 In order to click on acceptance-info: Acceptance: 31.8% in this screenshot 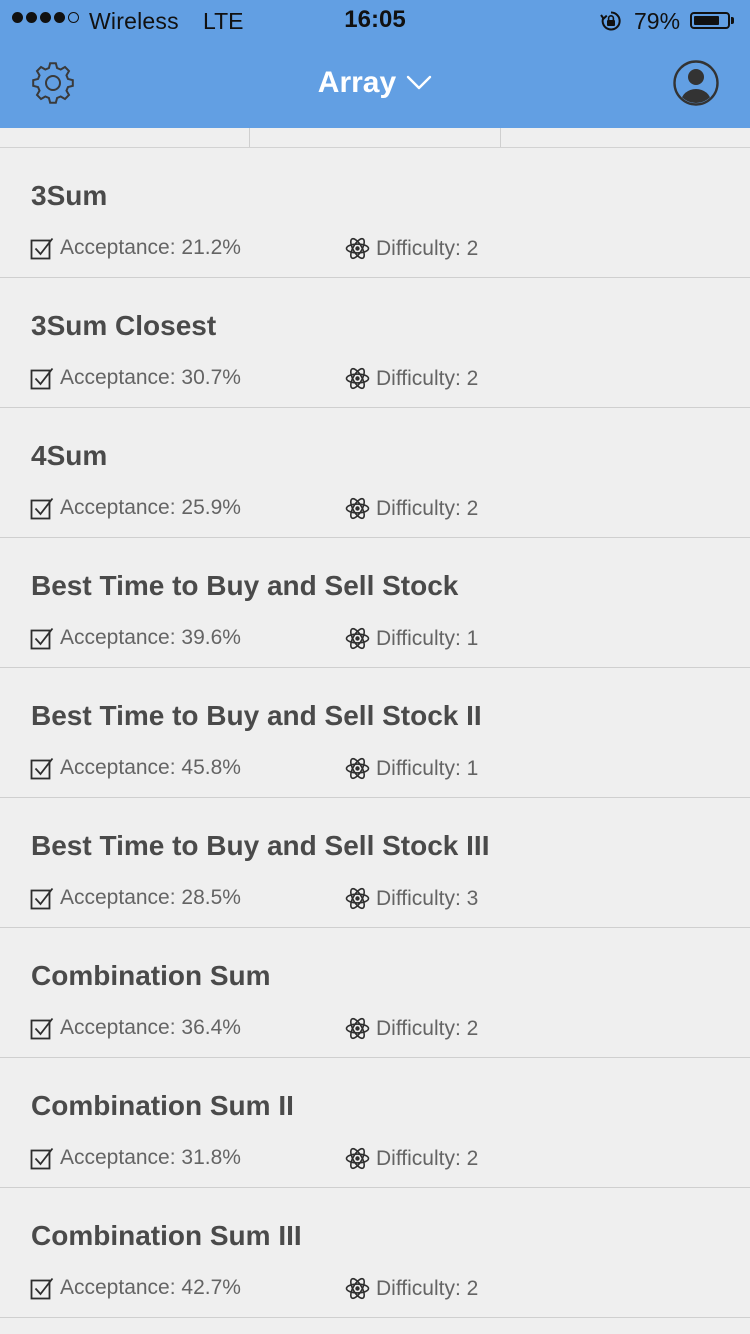, I will do `click(135, 1158)`.